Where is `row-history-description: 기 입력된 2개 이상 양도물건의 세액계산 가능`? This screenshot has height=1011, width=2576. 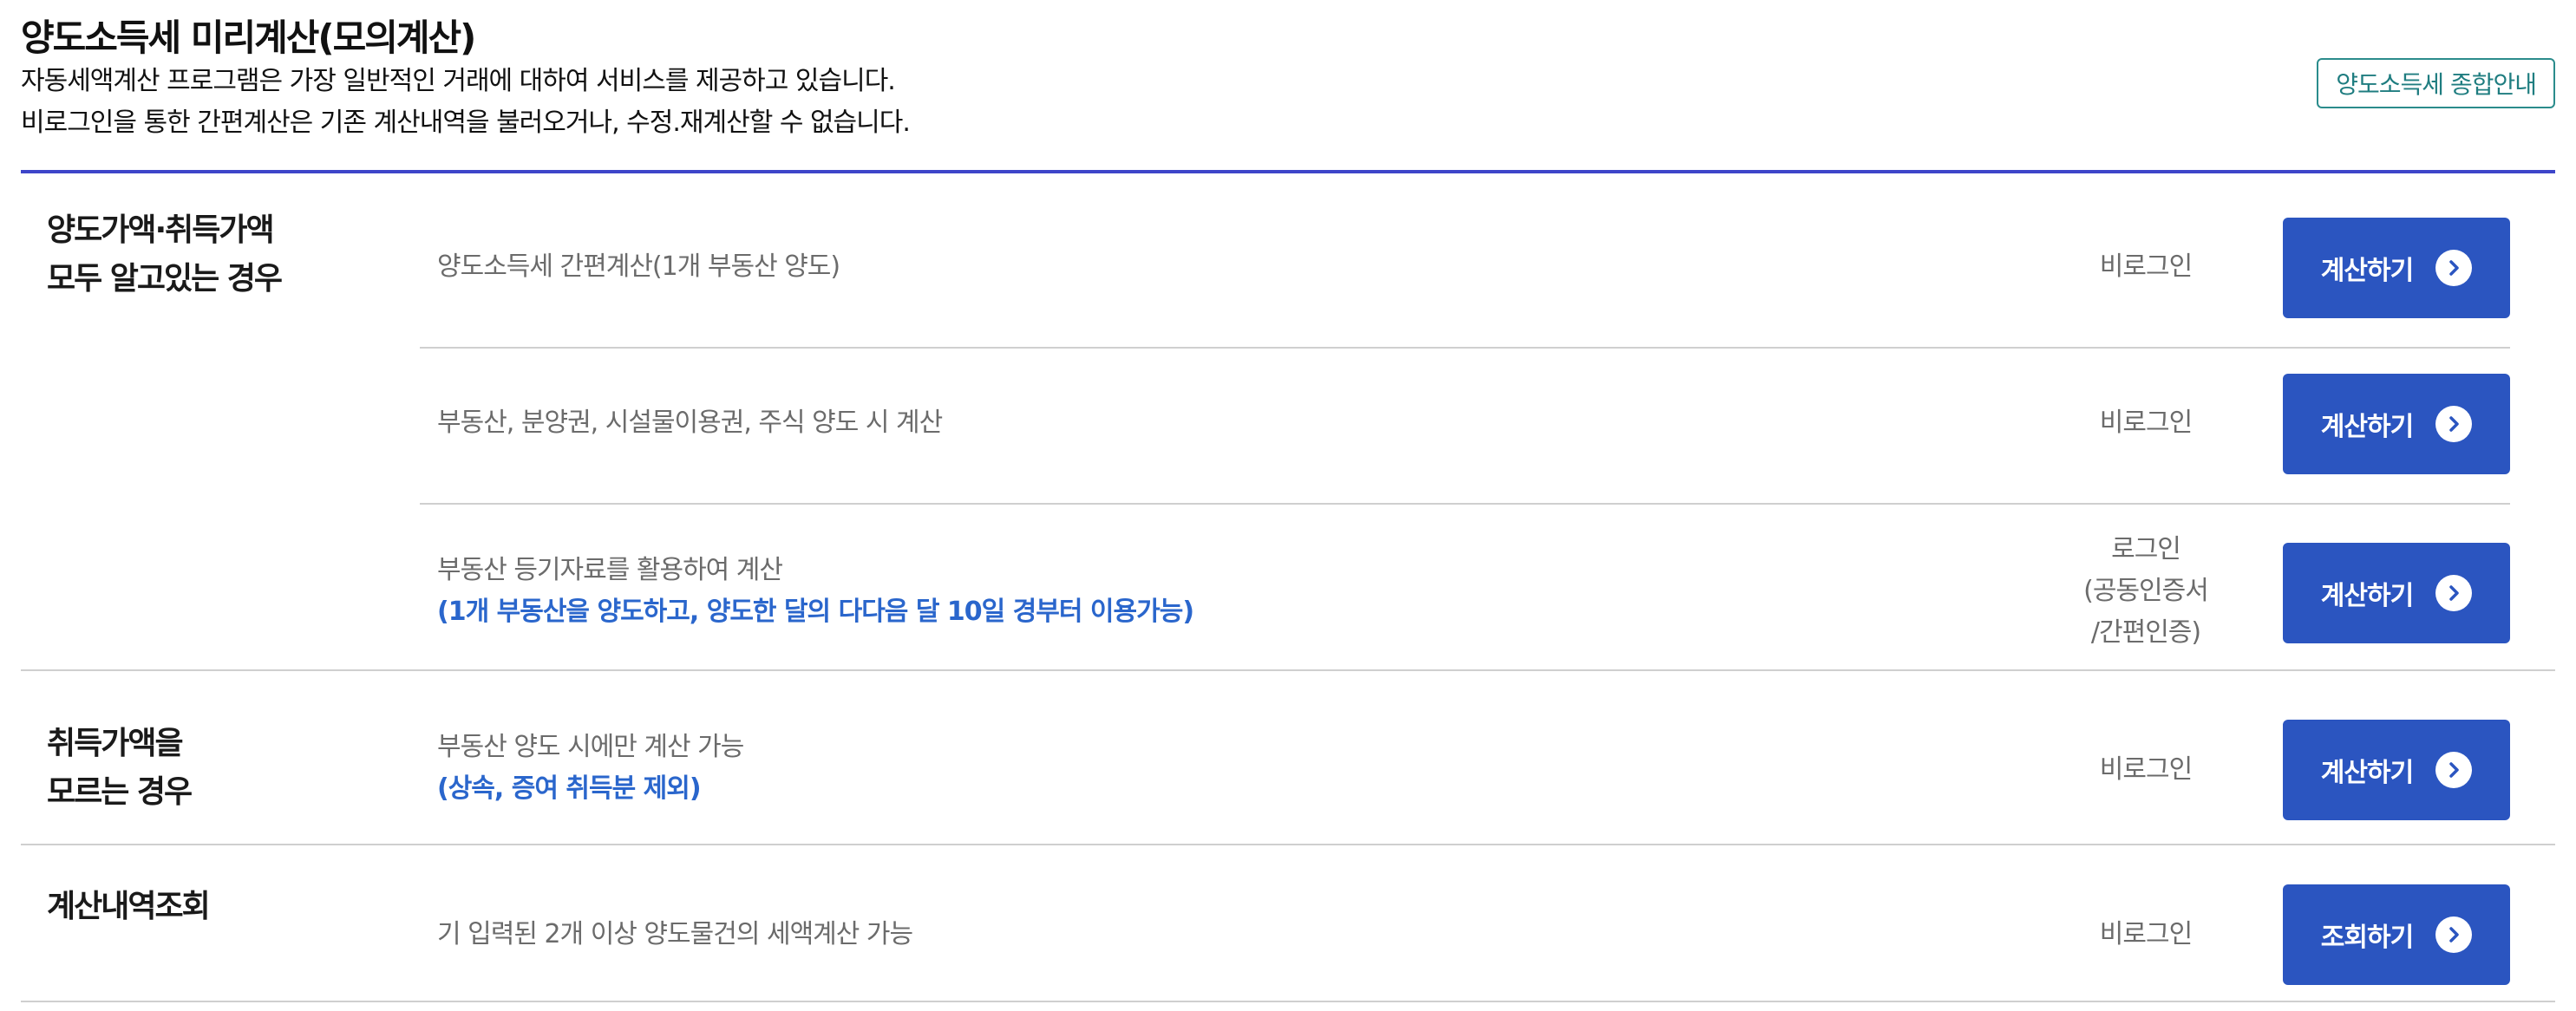 row-history-description: 기 입력된 2개 이상 양도물건의 세액계산 가능 is located at coordinates (675, 935).